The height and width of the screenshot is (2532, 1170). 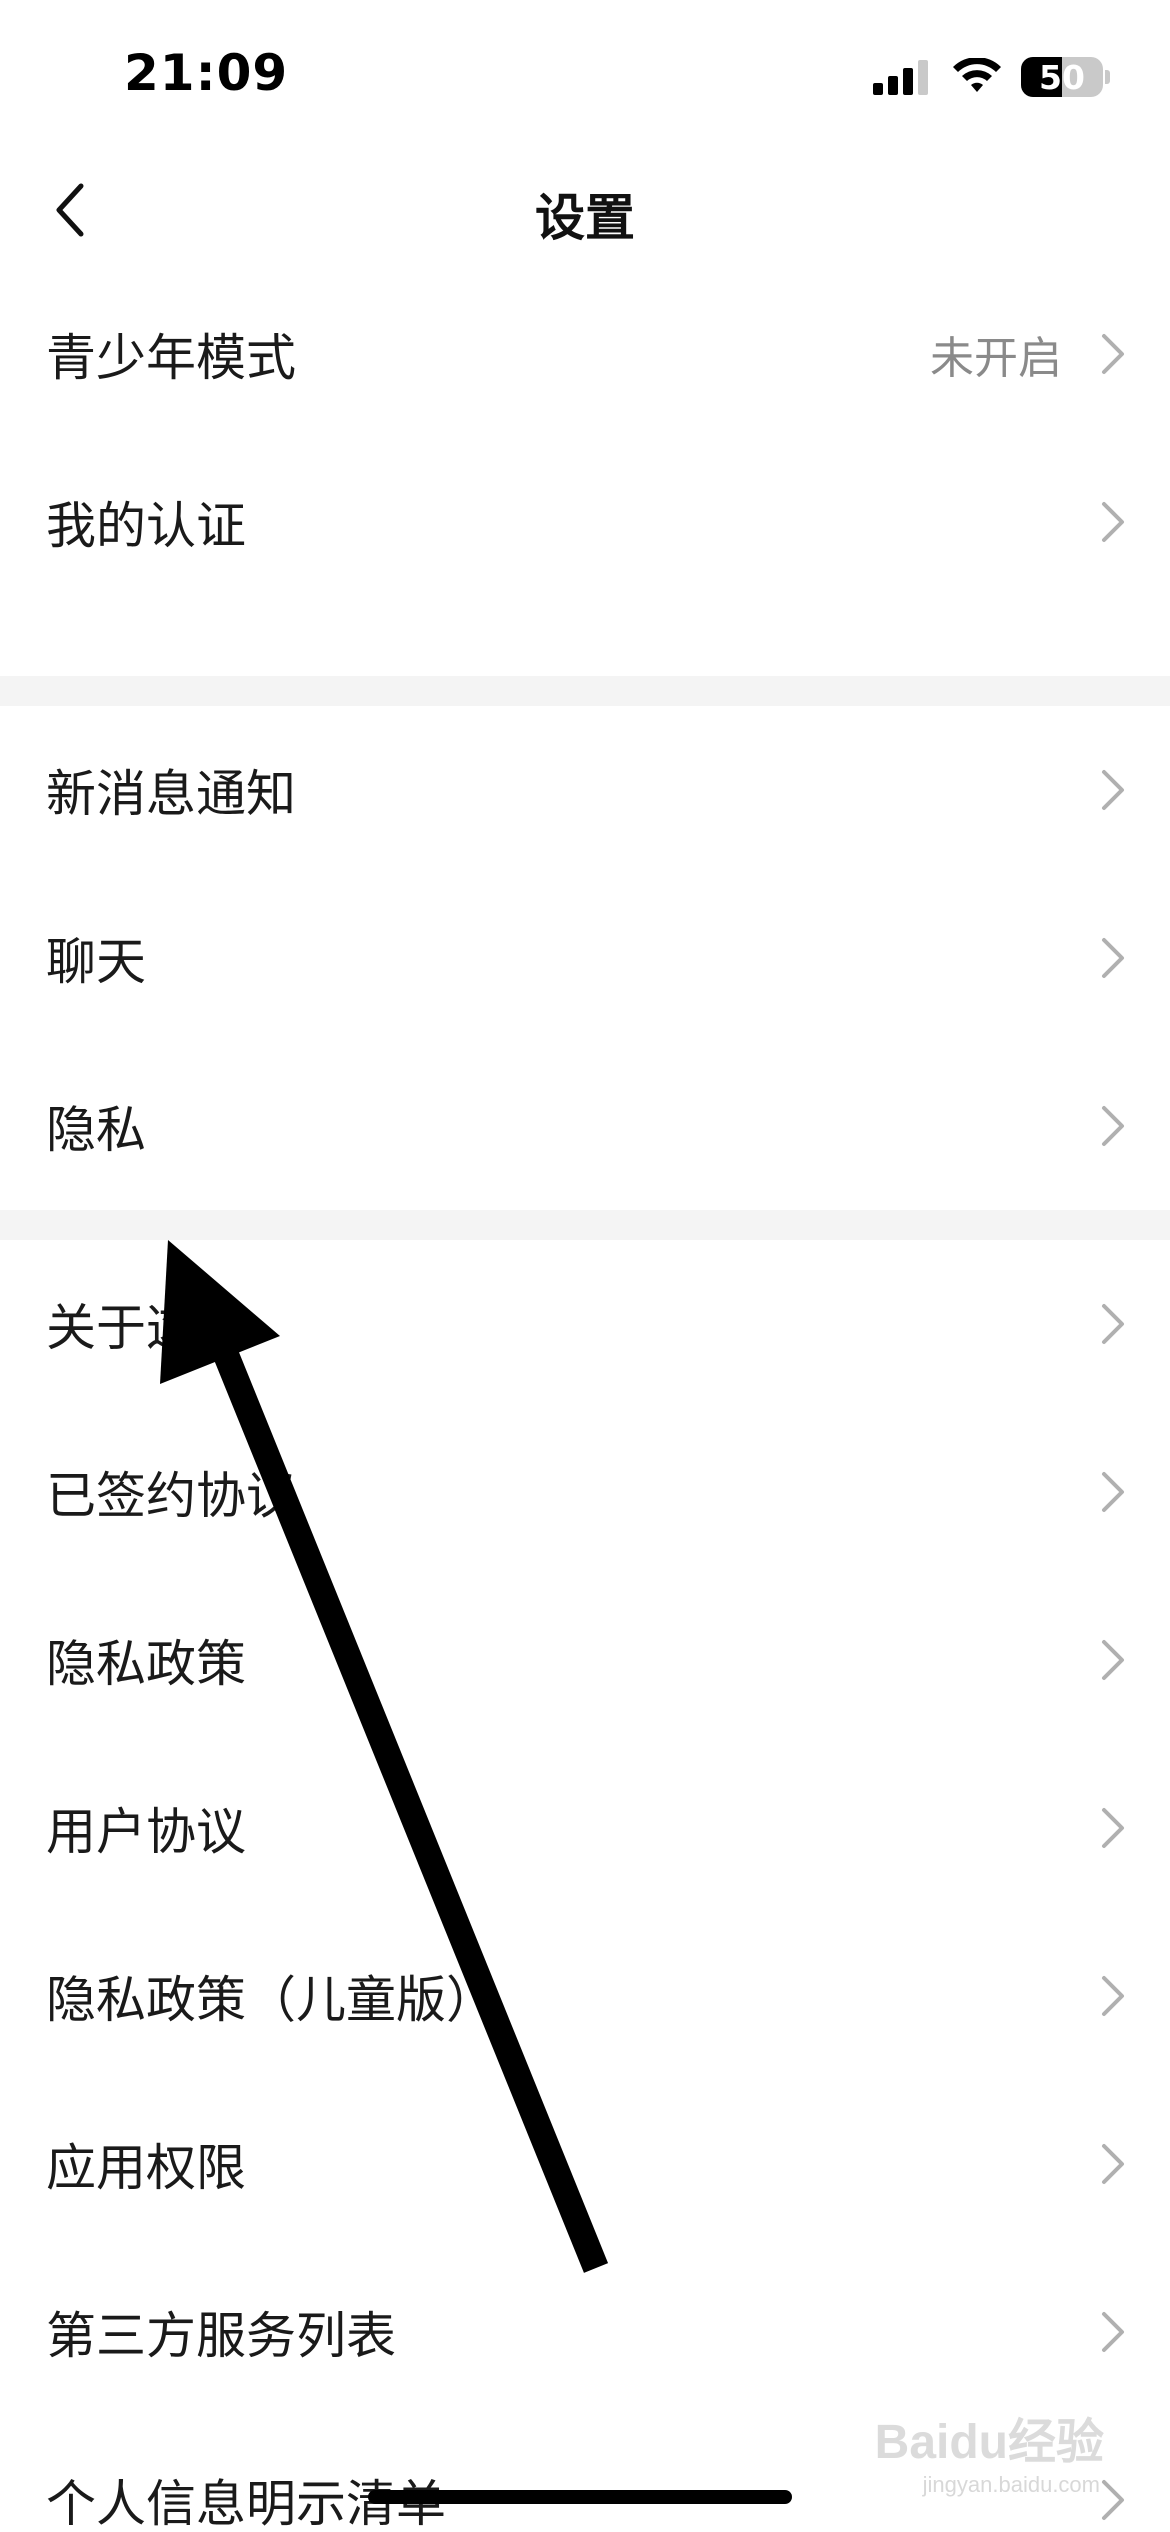 What do you see at coordinates (585, 1660) in the screenshot?
I see `list-item-privacy-policy: 隐私政策` at bounding box center [585, 1660].